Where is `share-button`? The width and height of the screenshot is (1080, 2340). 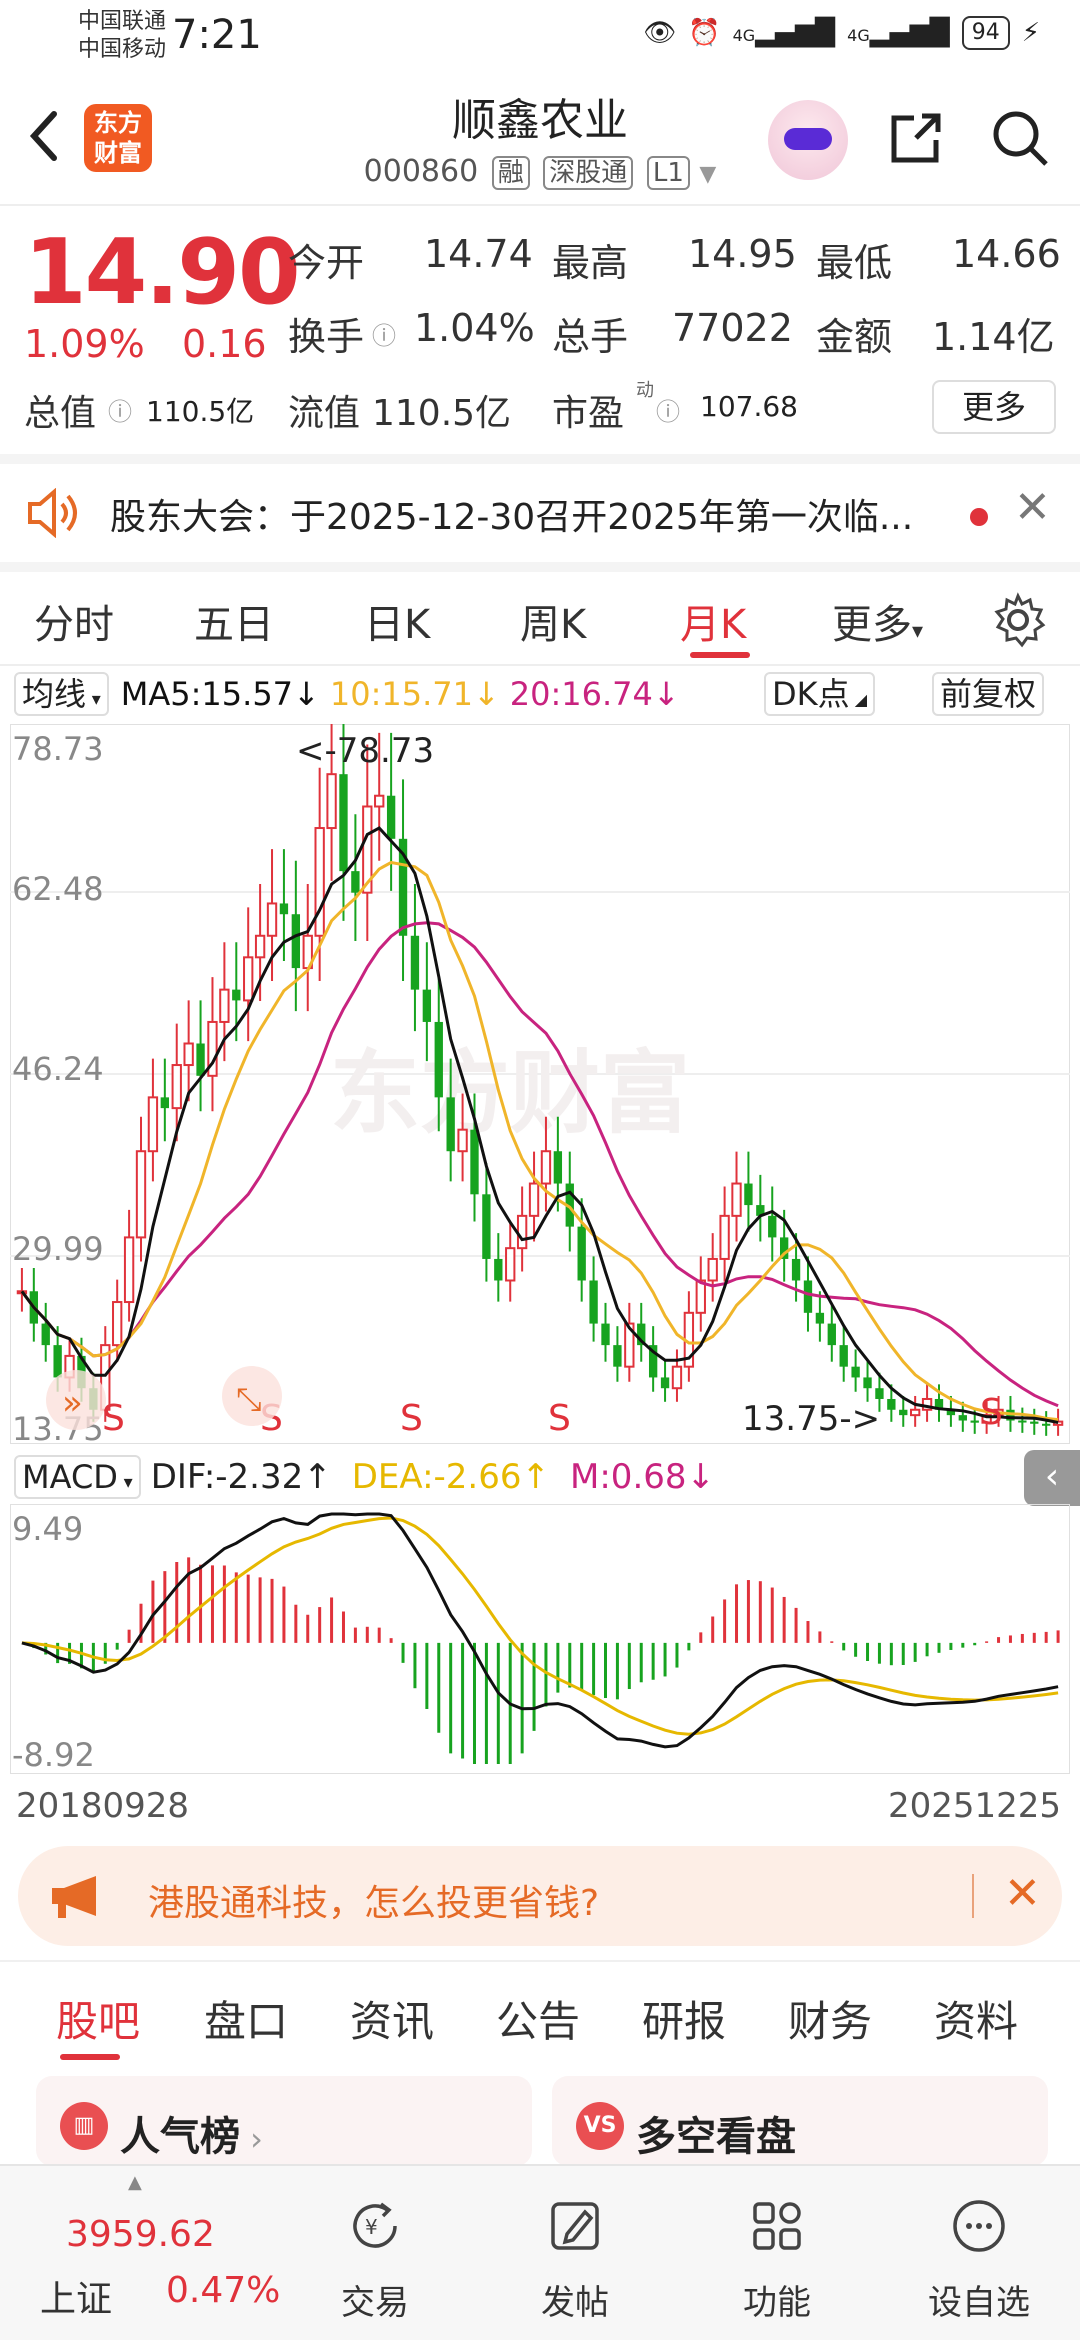 share-button is located at coordinates (916, 138).